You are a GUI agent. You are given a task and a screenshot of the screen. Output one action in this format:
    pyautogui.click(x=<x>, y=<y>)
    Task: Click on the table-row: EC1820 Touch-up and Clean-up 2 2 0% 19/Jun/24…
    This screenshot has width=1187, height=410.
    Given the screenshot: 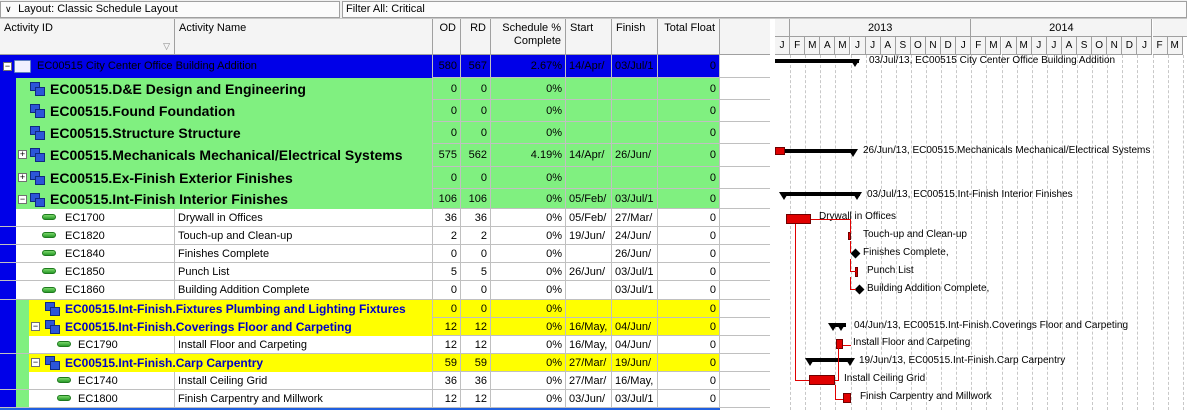 What is the action you would take?
    pyautogui.click(x=385, y=236)
    